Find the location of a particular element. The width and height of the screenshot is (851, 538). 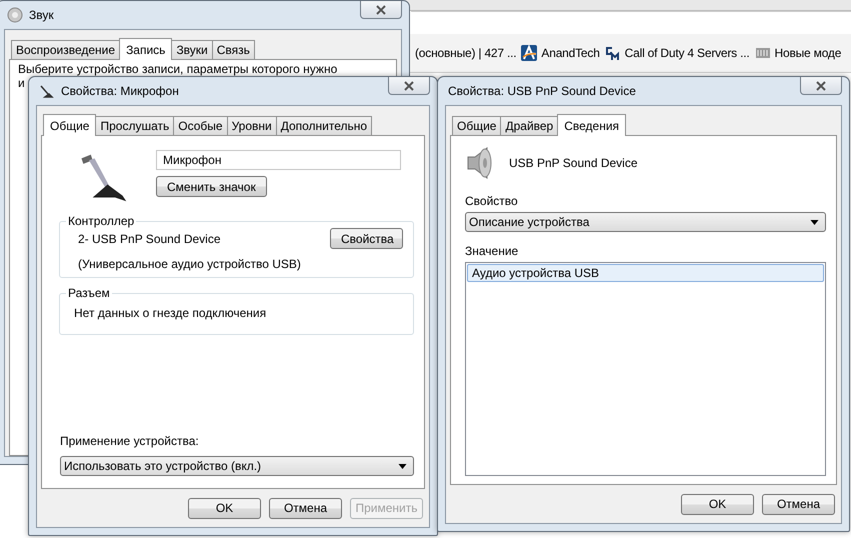

device-name: USB PnP Sound Device is located at coordinates (573, 163).